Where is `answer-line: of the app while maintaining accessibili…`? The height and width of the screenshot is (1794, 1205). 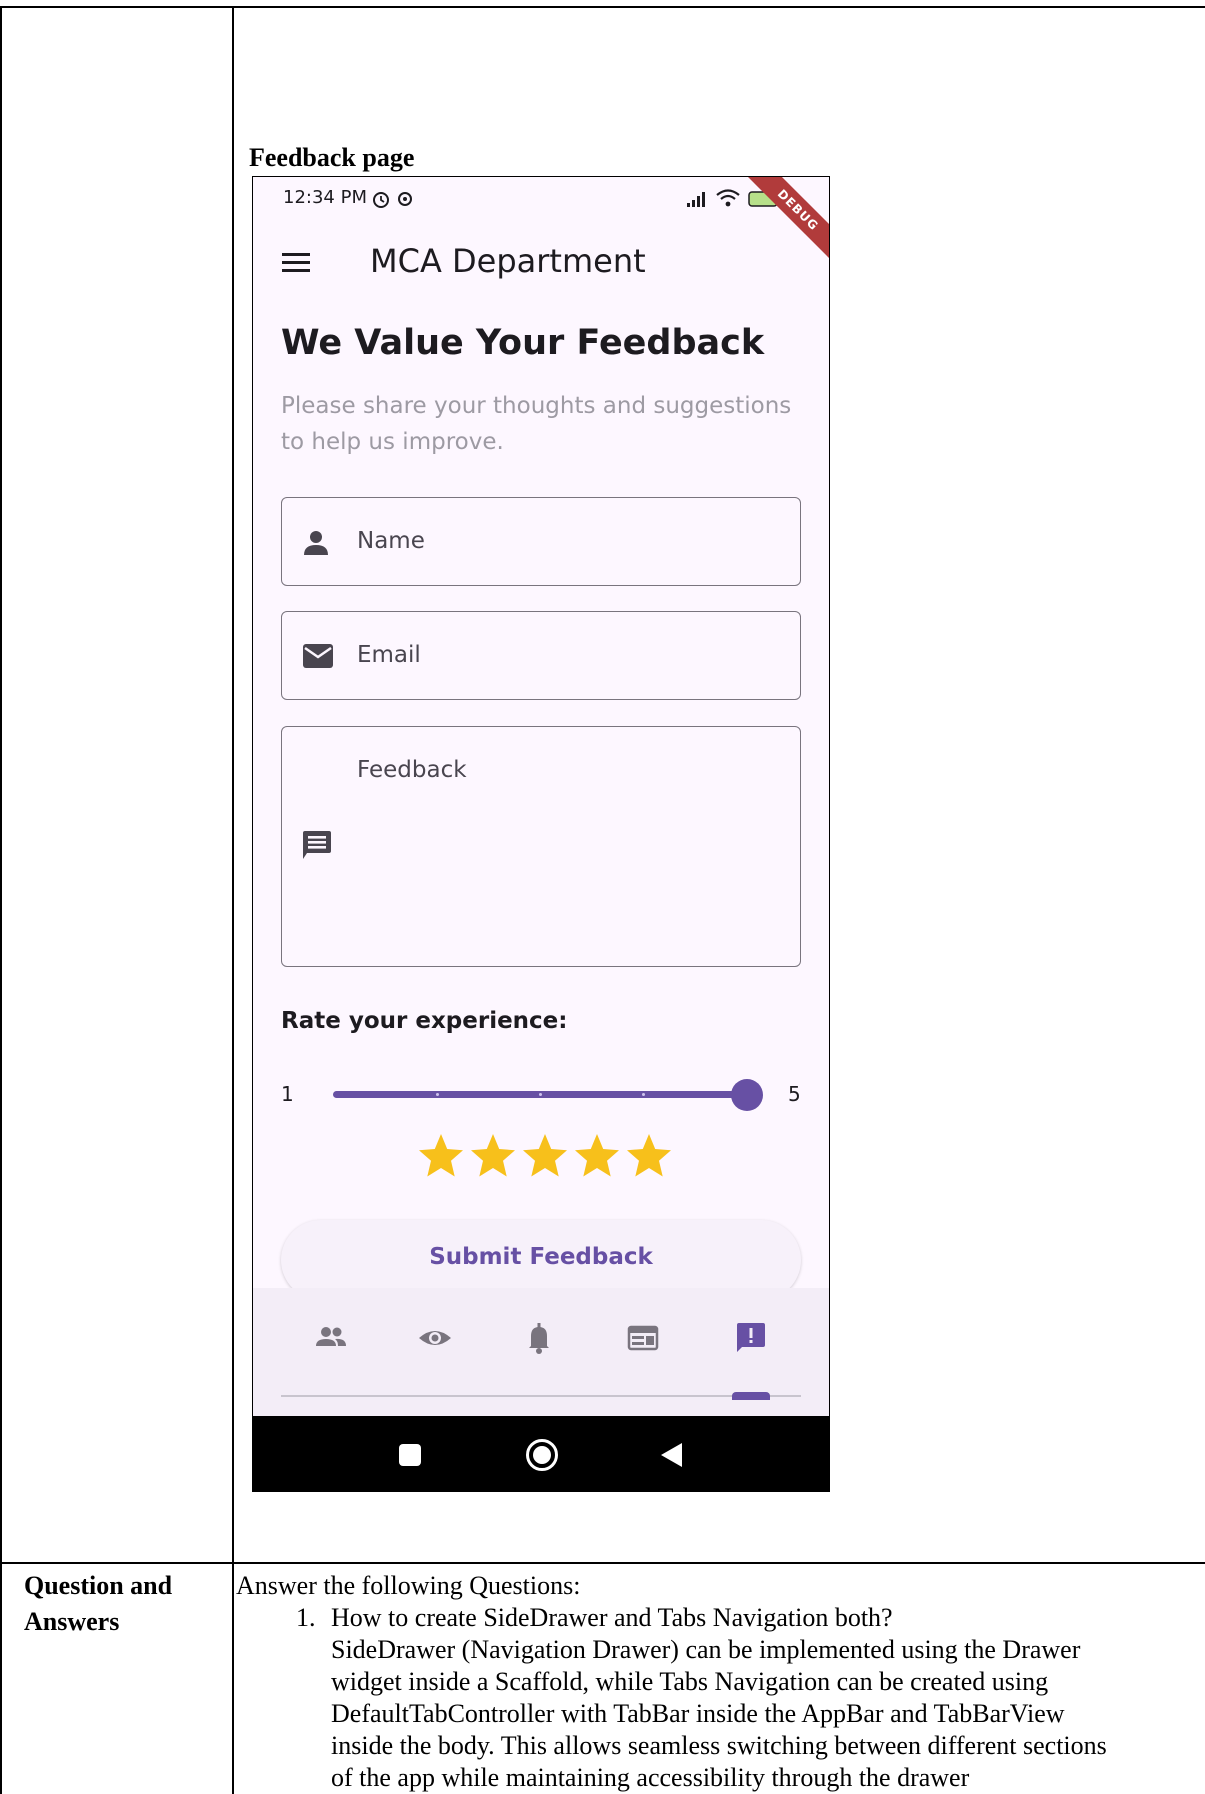
answer-line: of the app while maintaining accessibili… is located at coordinates (650, 1777).